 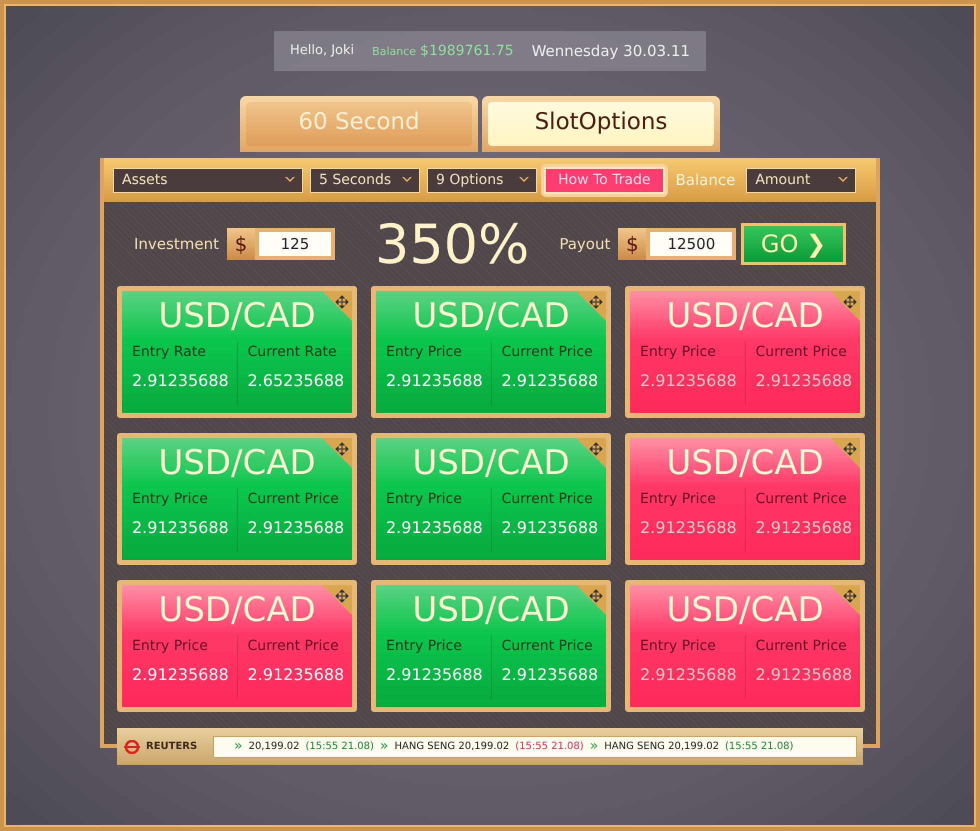 I want to click on balance-value: $1989761.75, so click(x=467, y=51).